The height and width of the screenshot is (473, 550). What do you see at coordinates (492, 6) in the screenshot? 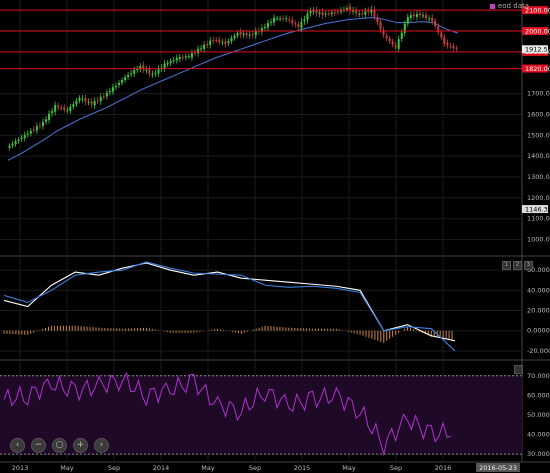
I see `legend-color-swatch` at bounding box center [492, 6].